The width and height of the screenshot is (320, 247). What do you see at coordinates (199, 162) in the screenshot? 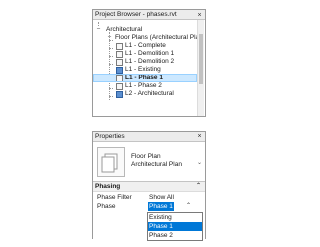
I see `chevron-down-icon: ⌄` at bounding box center [199, 162].